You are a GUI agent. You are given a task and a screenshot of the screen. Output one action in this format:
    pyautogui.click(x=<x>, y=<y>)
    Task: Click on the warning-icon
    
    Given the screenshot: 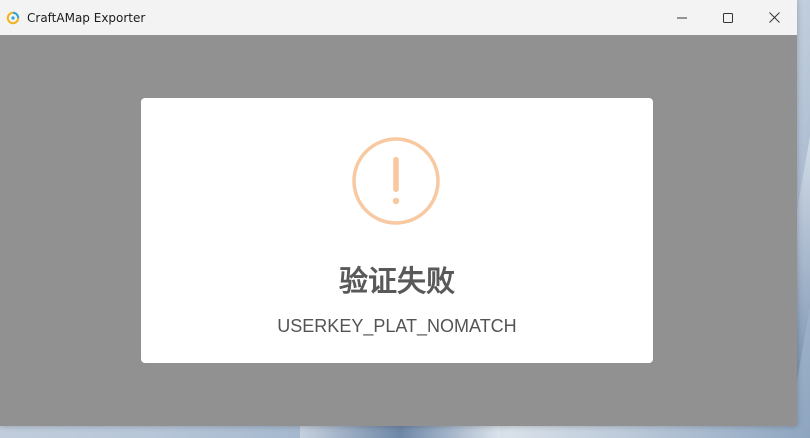 What is the action you would take?
    pyautogui.click(x=396, y=181)
    